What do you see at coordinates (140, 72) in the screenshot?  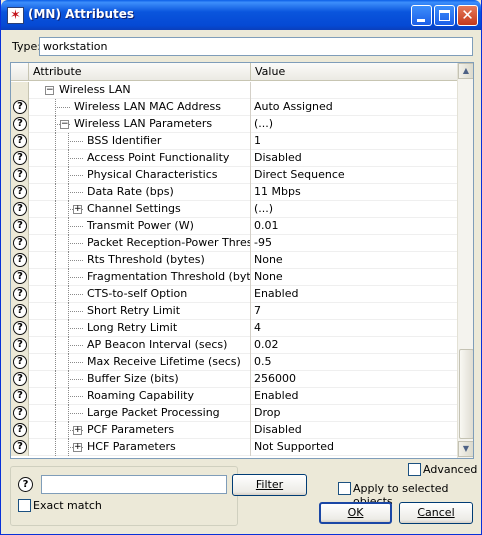 I see `header-attribute: Attribute` at bounding box center [140, 72].